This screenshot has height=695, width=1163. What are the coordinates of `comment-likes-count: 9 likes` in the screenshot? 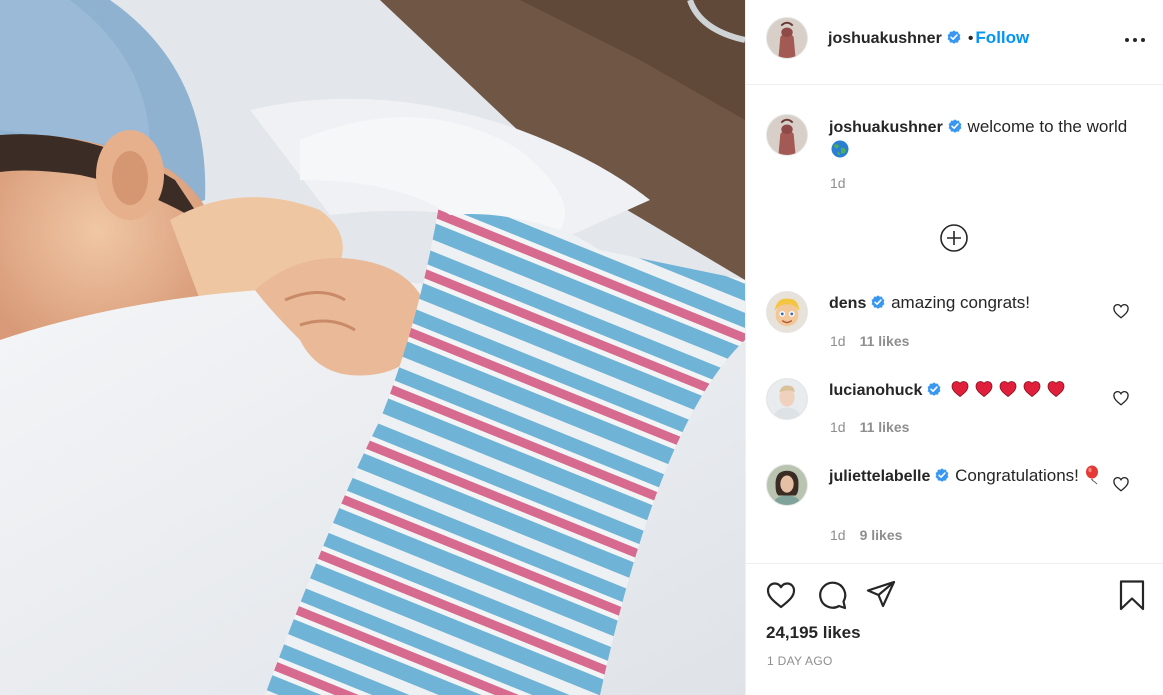 It's located at (881, 535).